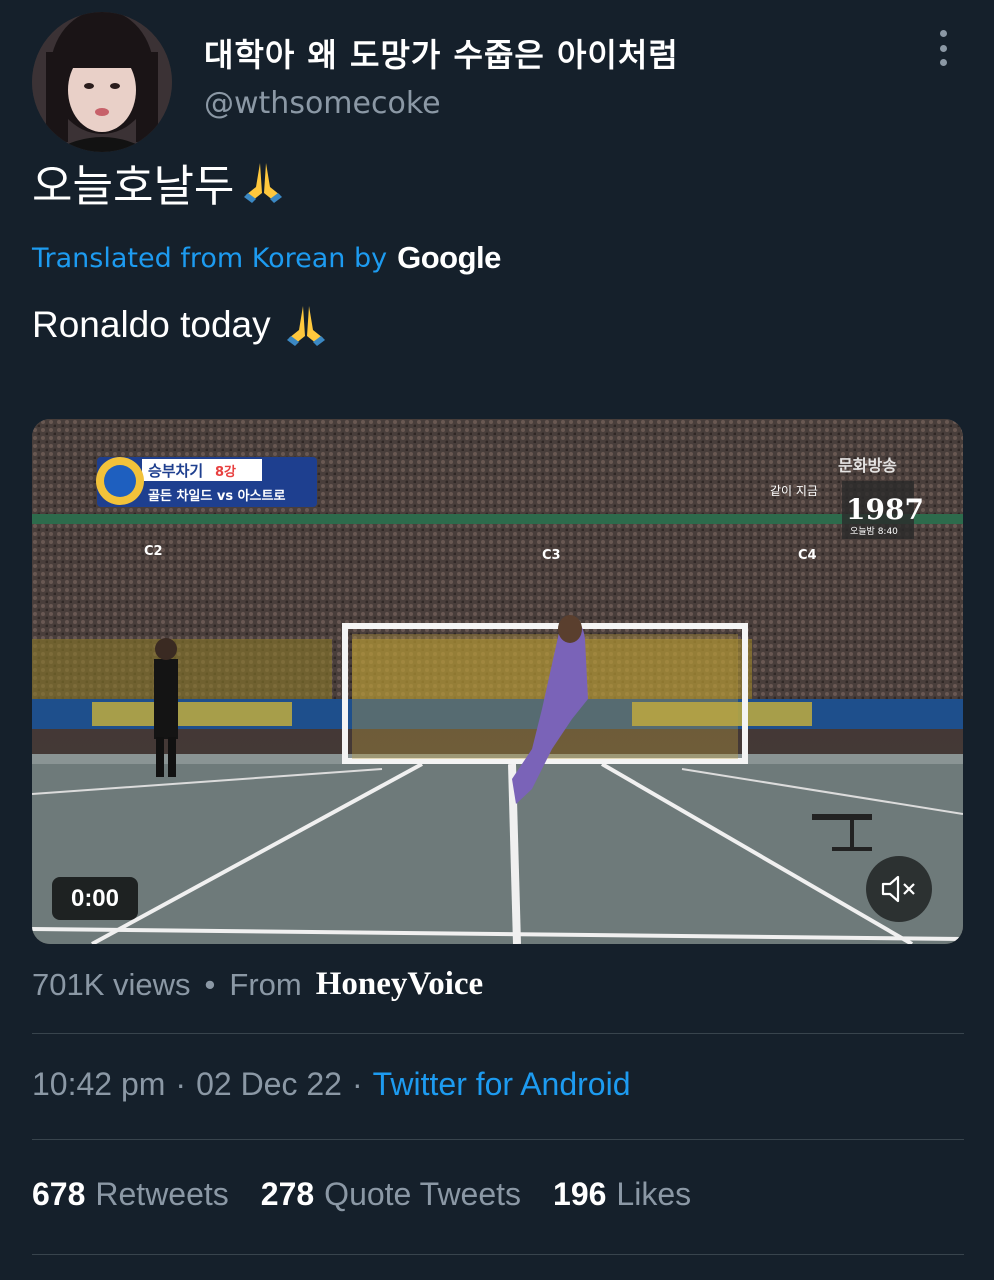 The height and width of the screenshot is (1280, 994). I want to click on tweet-text: 오늘호날두, so click(160, 182).